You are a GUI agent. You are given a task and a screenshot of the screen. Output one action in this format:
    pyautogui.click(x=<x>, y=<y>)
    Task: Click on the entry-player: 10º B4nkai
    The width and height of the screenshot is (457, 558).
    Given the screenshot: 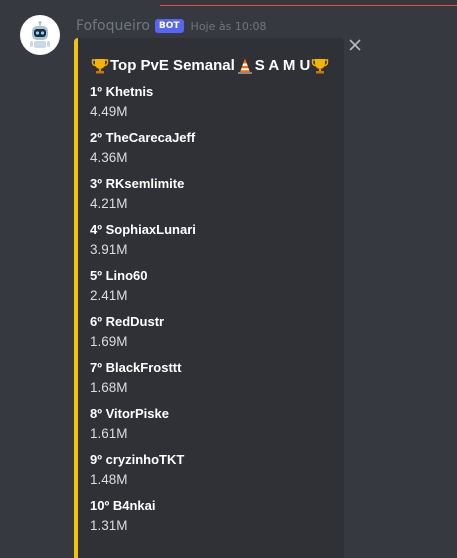 What is the action you would take?
    pyautogui.click(x=123, y=505)
    